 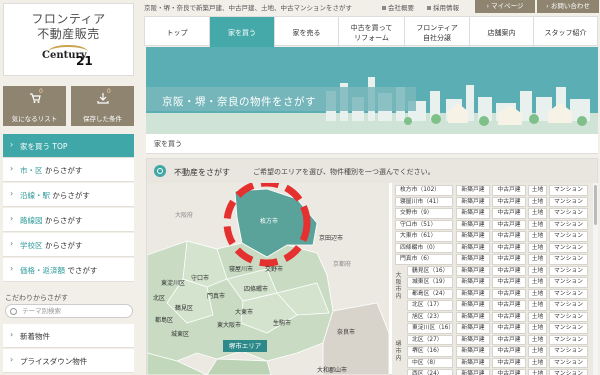 I want to click on recruit-link: 採用情報, so click(x=443, y=7).